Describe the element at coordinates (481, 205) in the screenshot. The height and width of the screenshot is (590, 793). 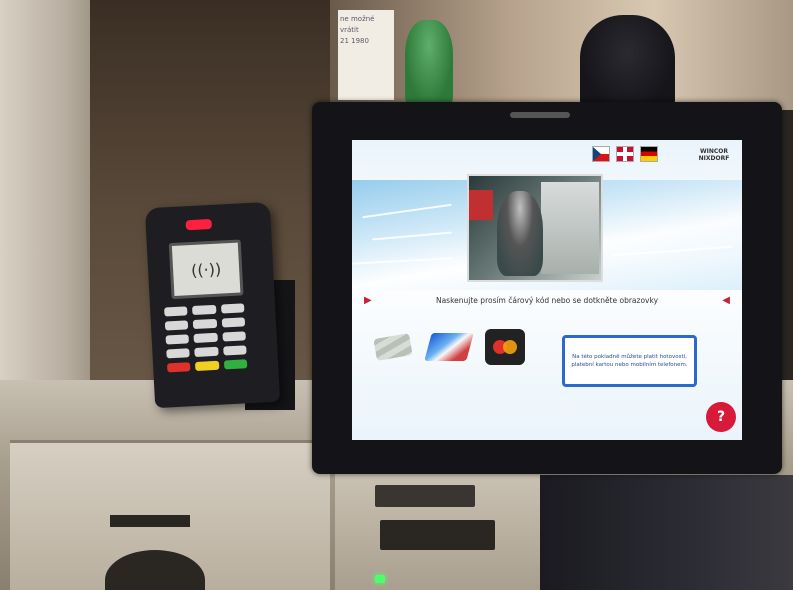
I see `video-red-object` at that location.